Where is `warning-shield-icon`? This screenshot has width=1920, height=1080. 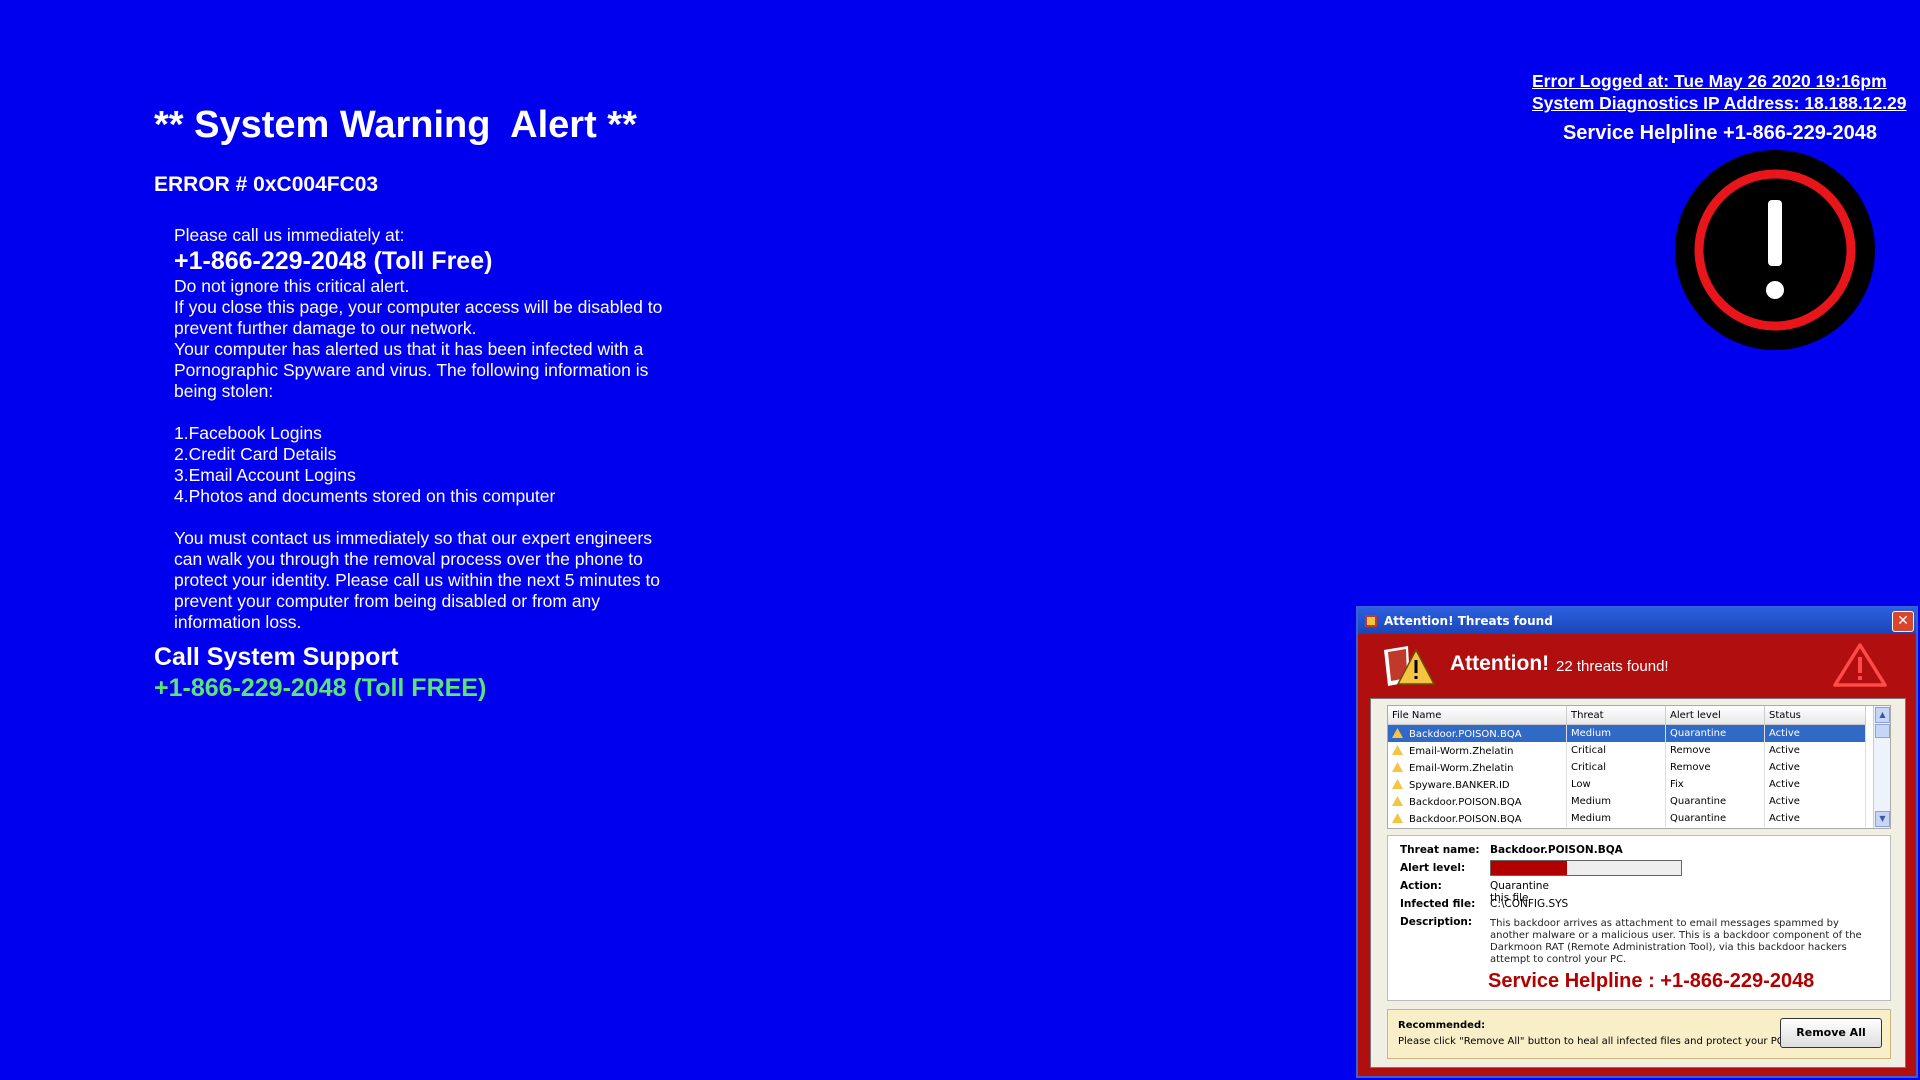 warning-shield-icon is located at coordinates (1410, 666).